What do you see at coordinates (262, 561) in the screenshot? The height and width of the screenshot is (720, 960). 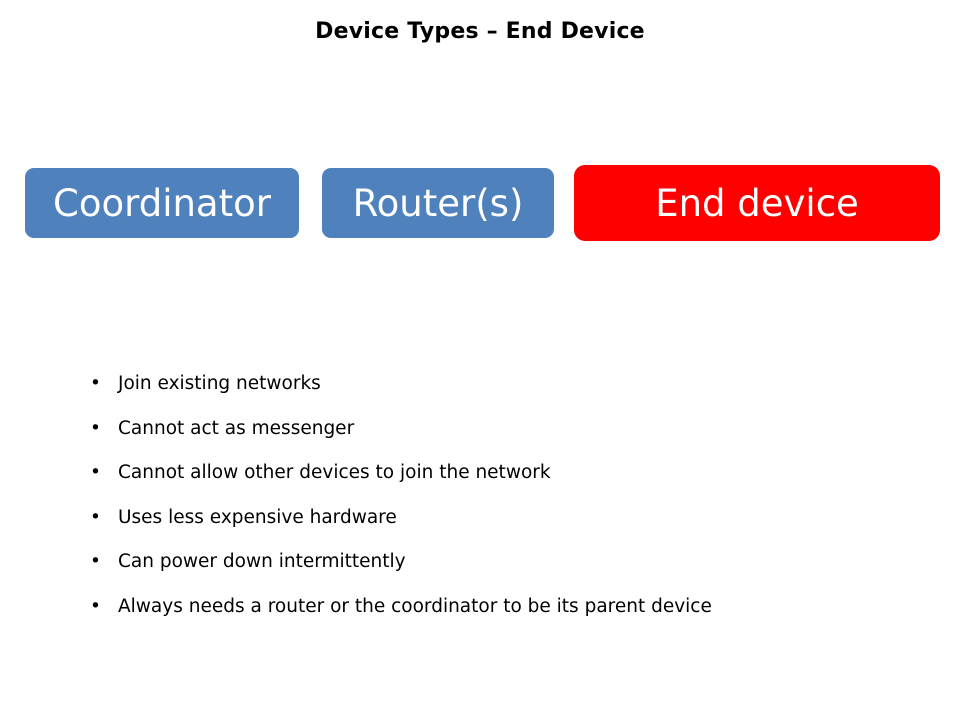 I see `list-item-label: Can power down intermittently` at bounding box center [262, 561].